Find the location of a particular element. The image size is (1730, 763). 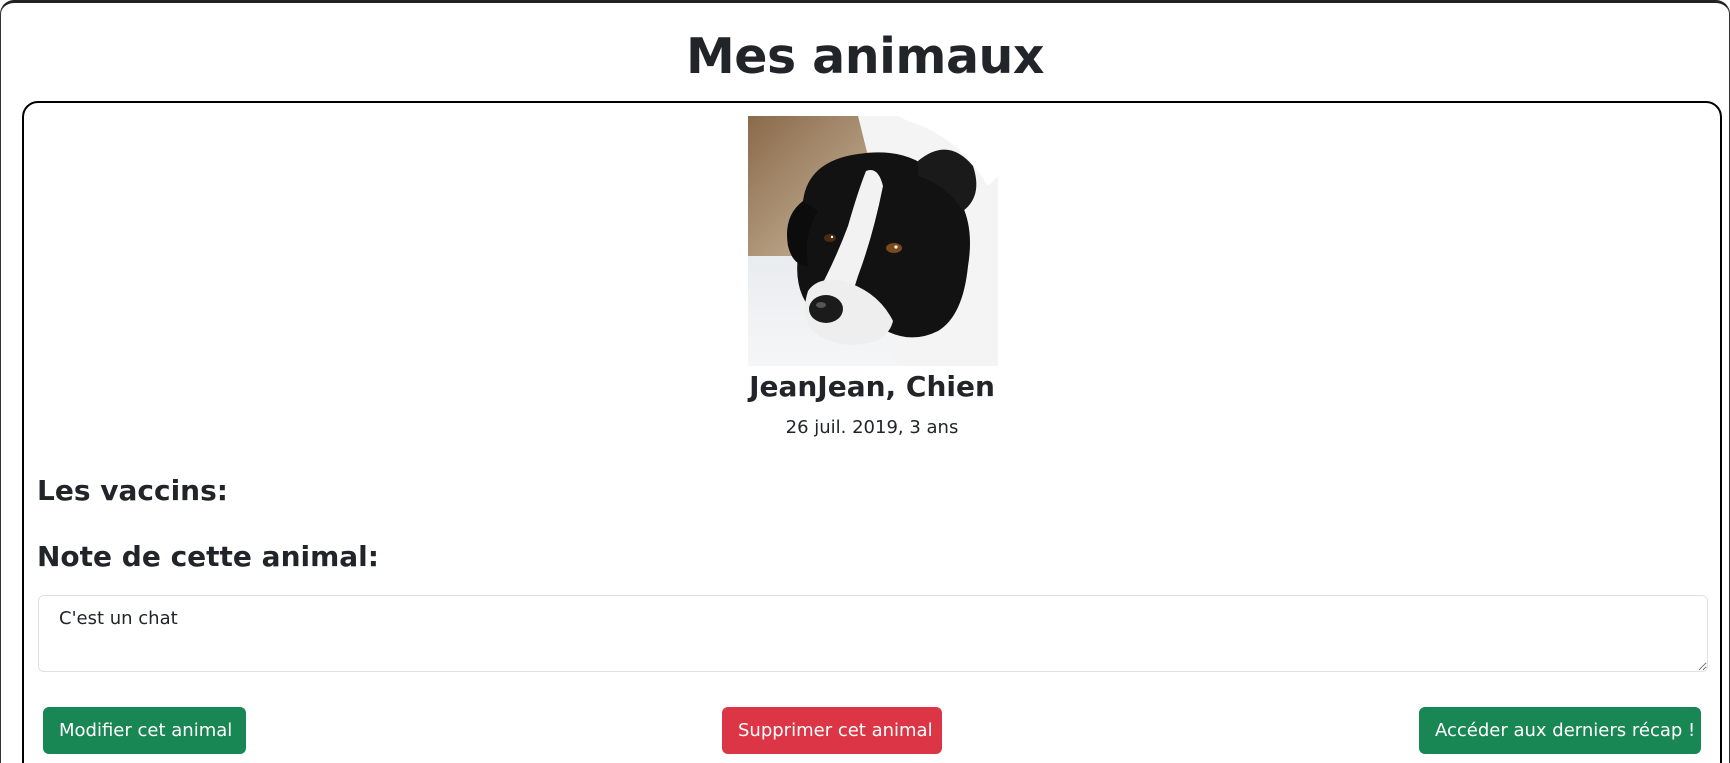

recap-button: Accéder aux derniers récap ! is located at coordinates (1560, 730).